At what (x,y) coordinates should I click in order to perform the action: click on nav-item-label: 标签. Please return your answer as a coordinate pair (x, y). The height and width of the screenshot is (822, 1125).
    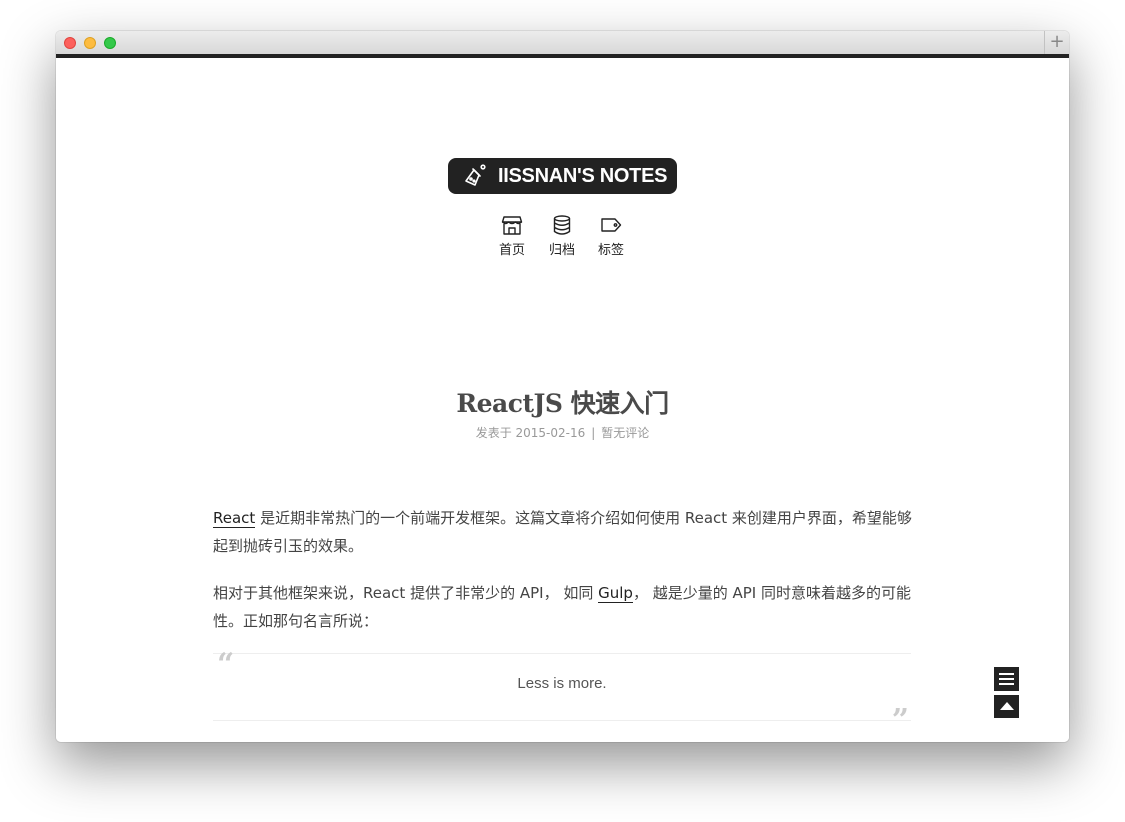
    Looking at the image, I should click on (610, 250).